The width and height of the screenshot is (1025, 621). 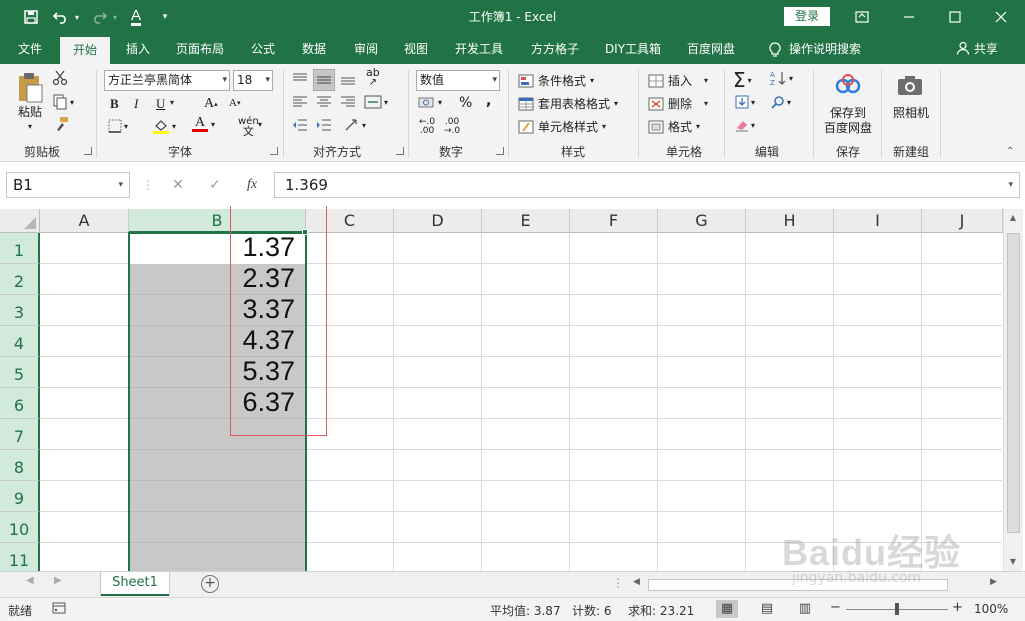 I want to click on bold-button: B, so click(x=114, y=104).